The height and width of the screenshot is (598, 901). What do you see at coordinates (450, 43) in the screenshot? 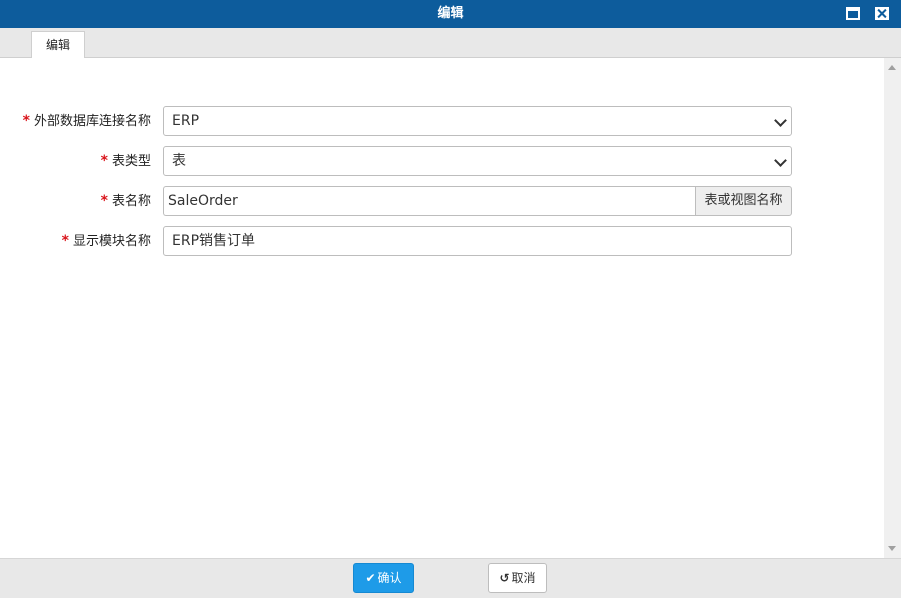
I see `tab-bar: 编辑` at bounding box center [450, 43].